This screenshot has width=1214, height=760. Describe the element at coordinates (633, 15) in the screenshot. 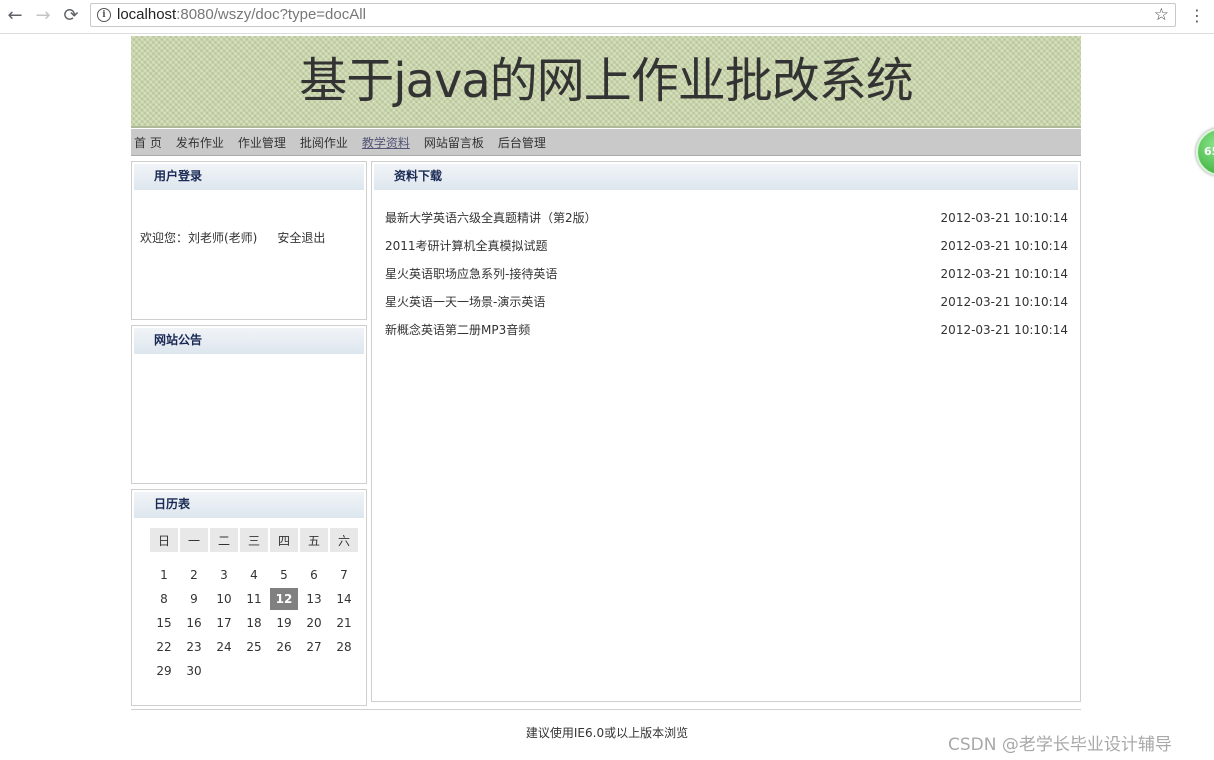

I see `address-bar: i localhost:8080/wszy/doc?type=docAll ☆` at that location.